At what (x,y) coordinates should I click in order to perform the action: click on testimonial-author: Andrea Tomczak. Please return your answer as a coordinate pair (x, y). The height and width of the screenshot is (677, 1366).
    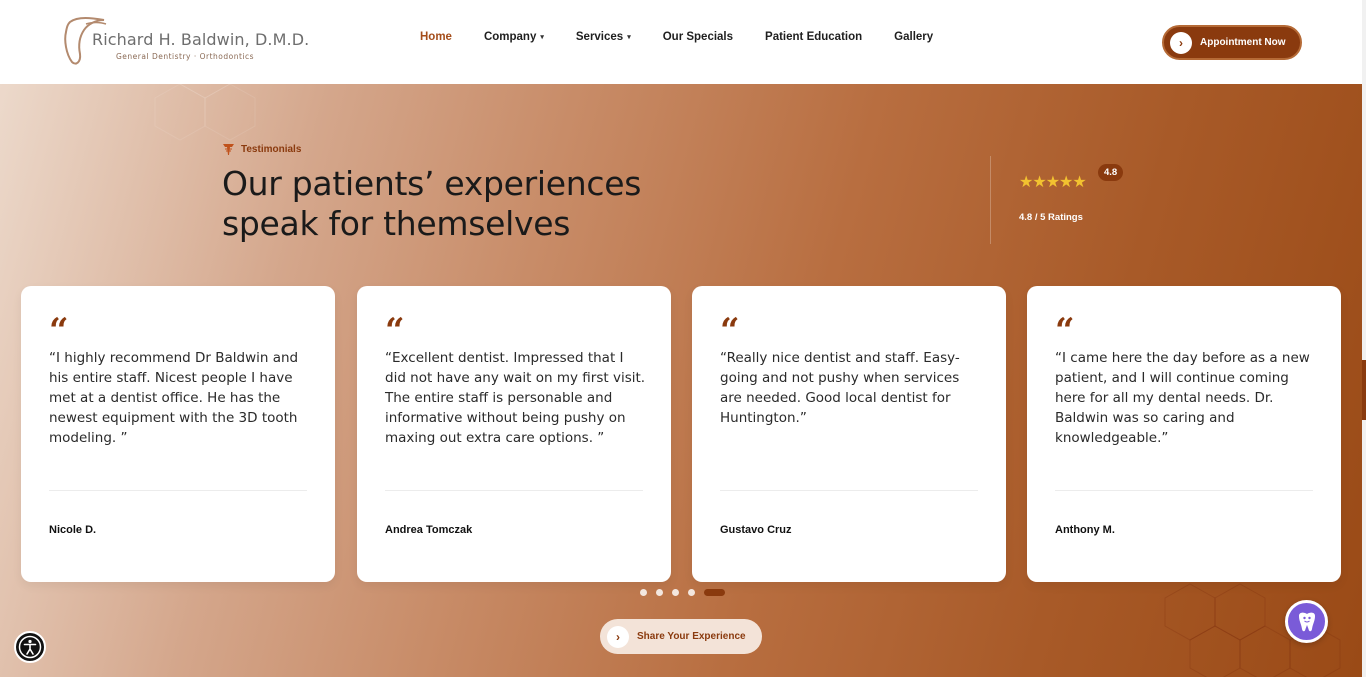
    Looking at the image, I should click on (429, 530).